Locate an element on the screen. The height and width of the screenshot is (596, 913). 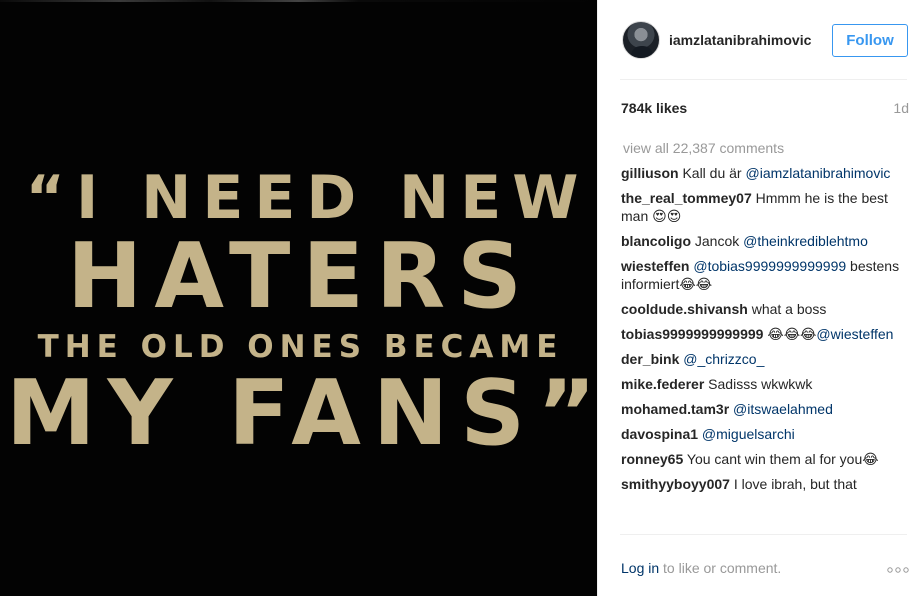
quote-line-4: MY FANS” is located at coordinates (301, 413).